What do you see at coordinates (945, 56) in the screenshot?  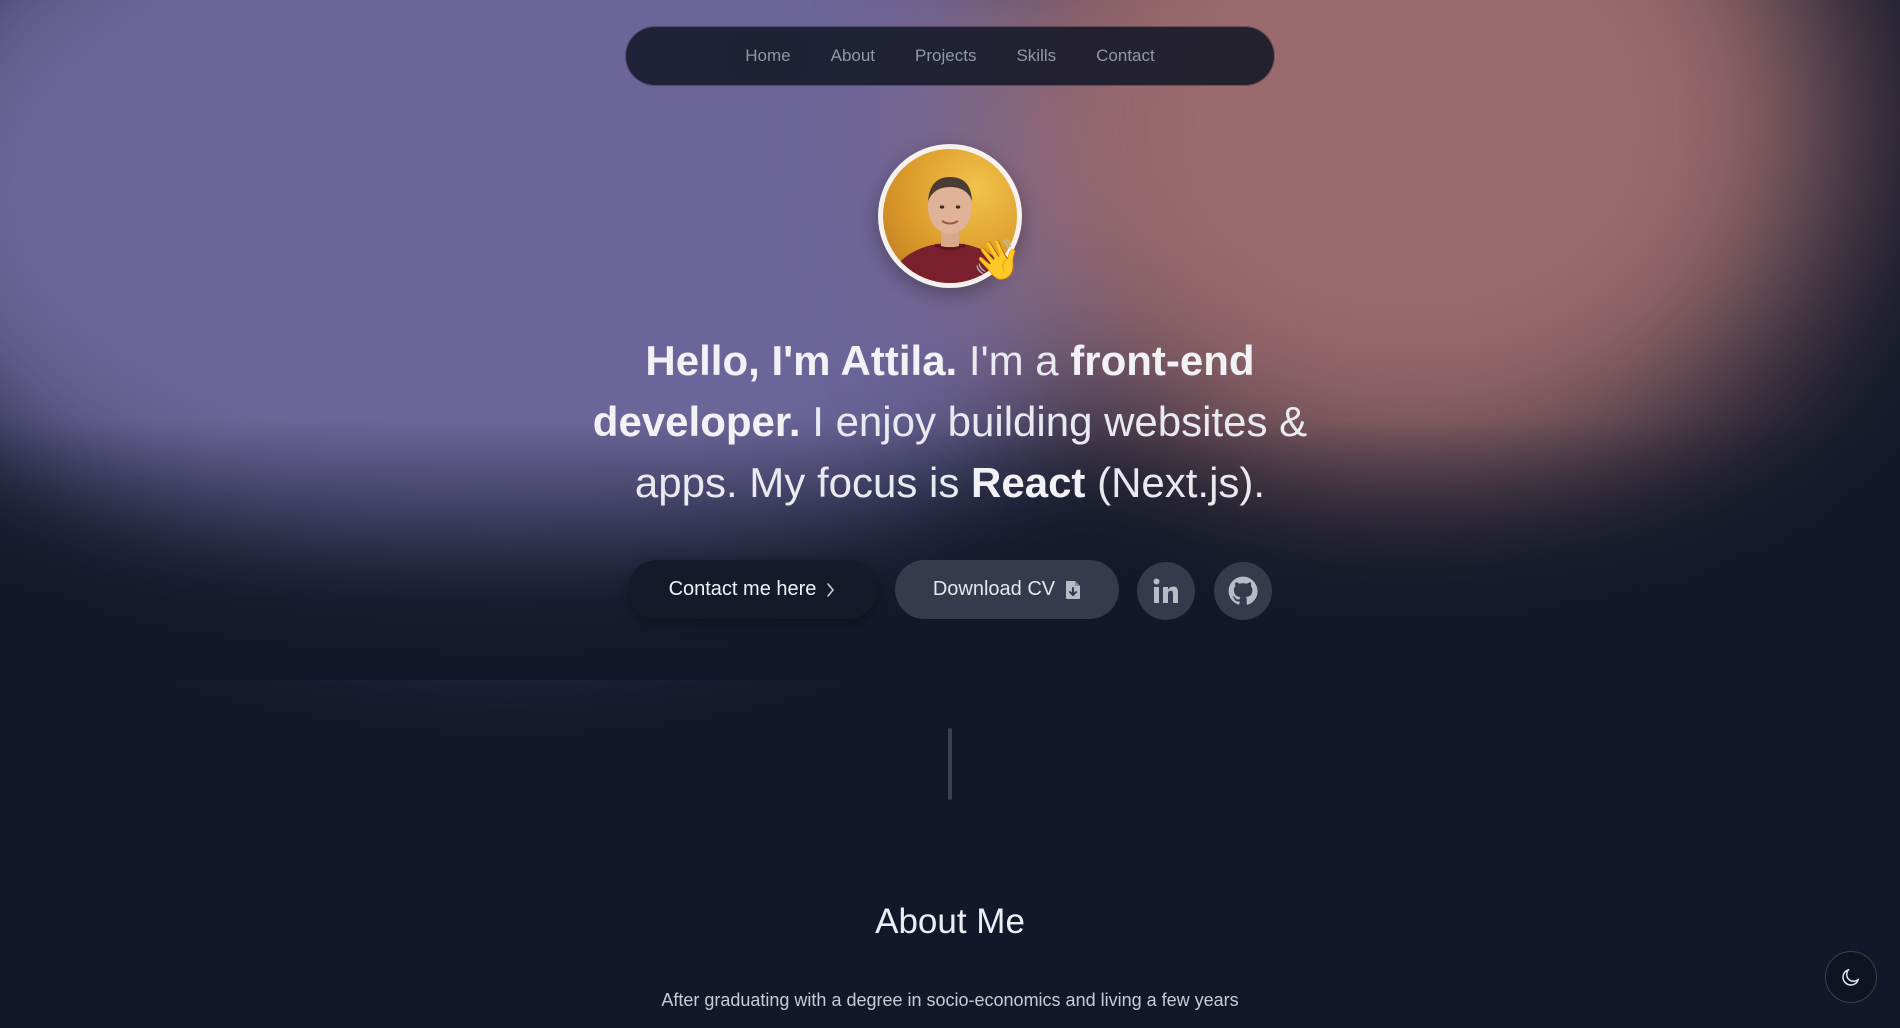 I see `nav-item-projects: Projects` at bounding box center [945, 56].